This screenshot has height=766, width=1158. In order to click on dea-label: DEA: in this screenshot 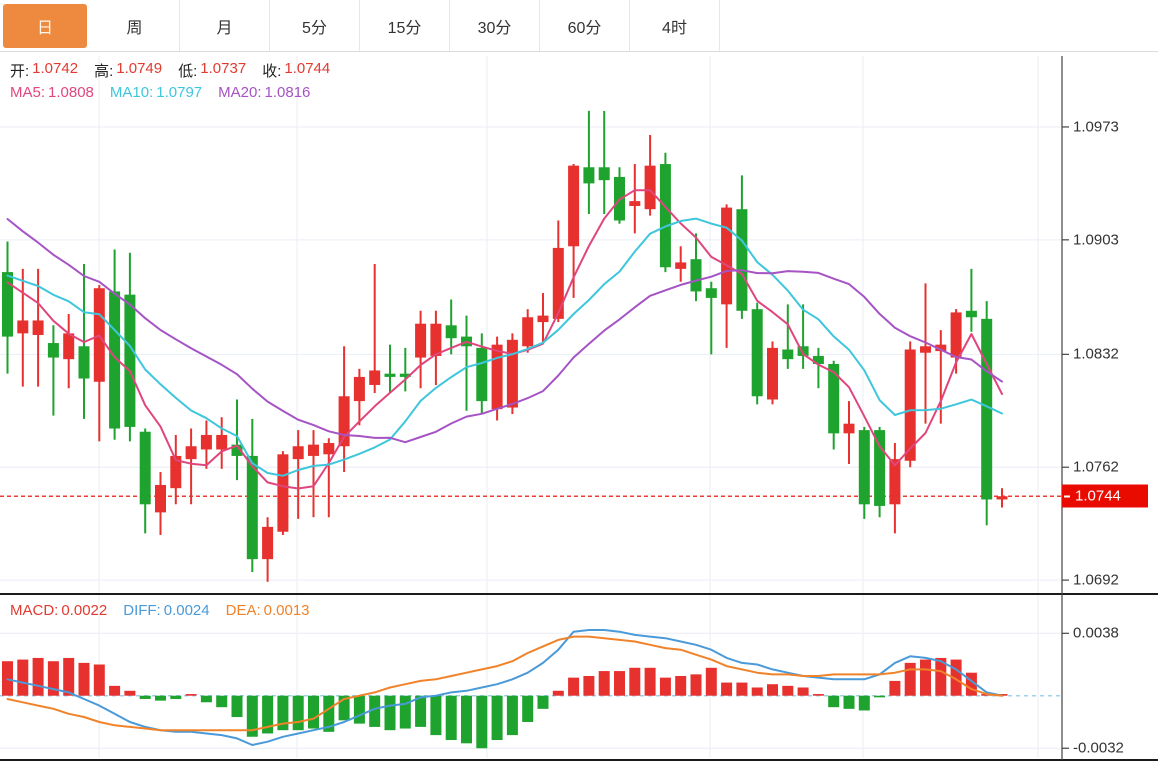, I will do `click(243, 610)`.